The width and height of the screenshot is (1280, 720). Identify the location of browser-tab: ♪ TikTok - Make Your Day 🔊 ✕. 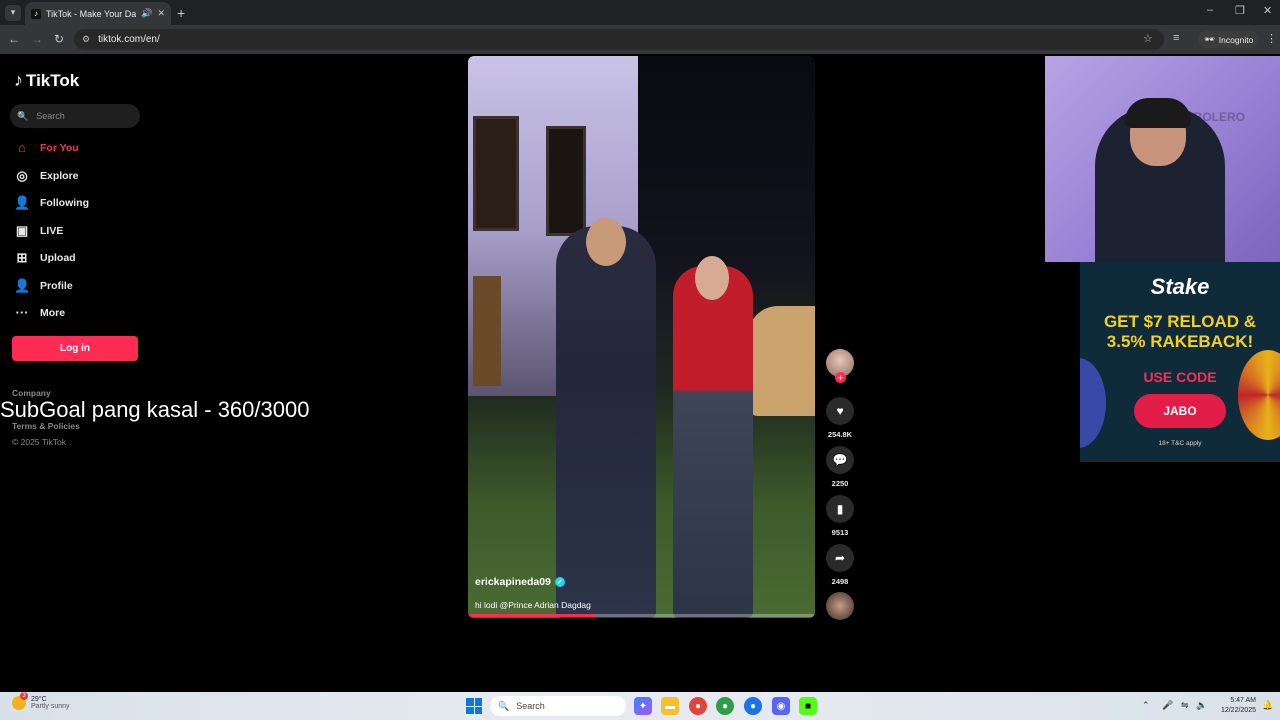
(98, 13).